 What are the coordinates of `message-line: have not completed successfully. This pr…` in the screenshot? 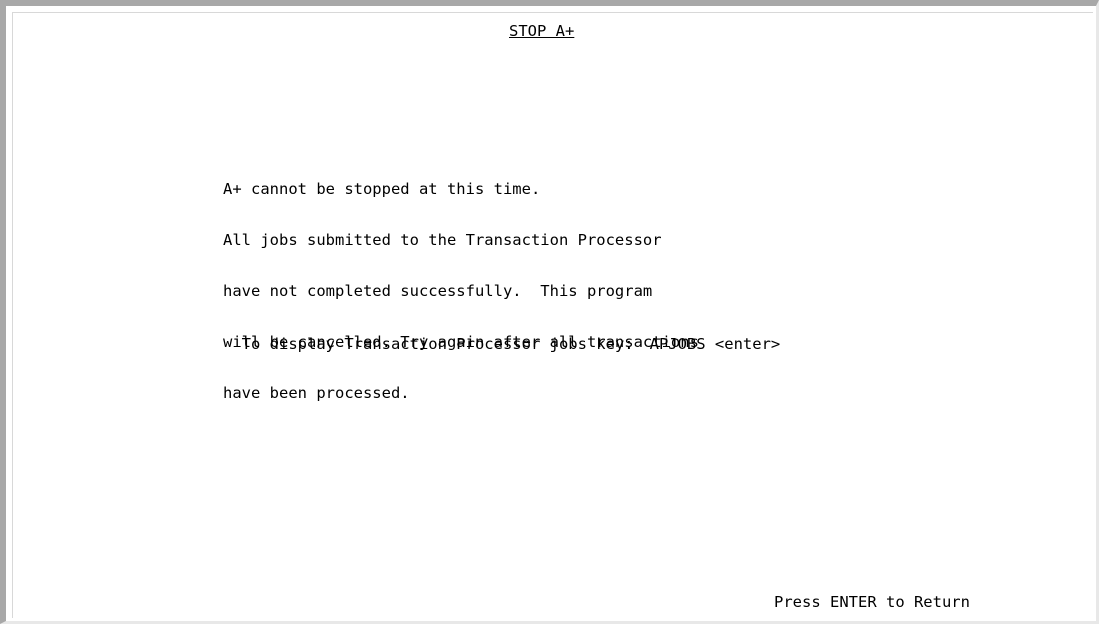 It's located at (438, 291).